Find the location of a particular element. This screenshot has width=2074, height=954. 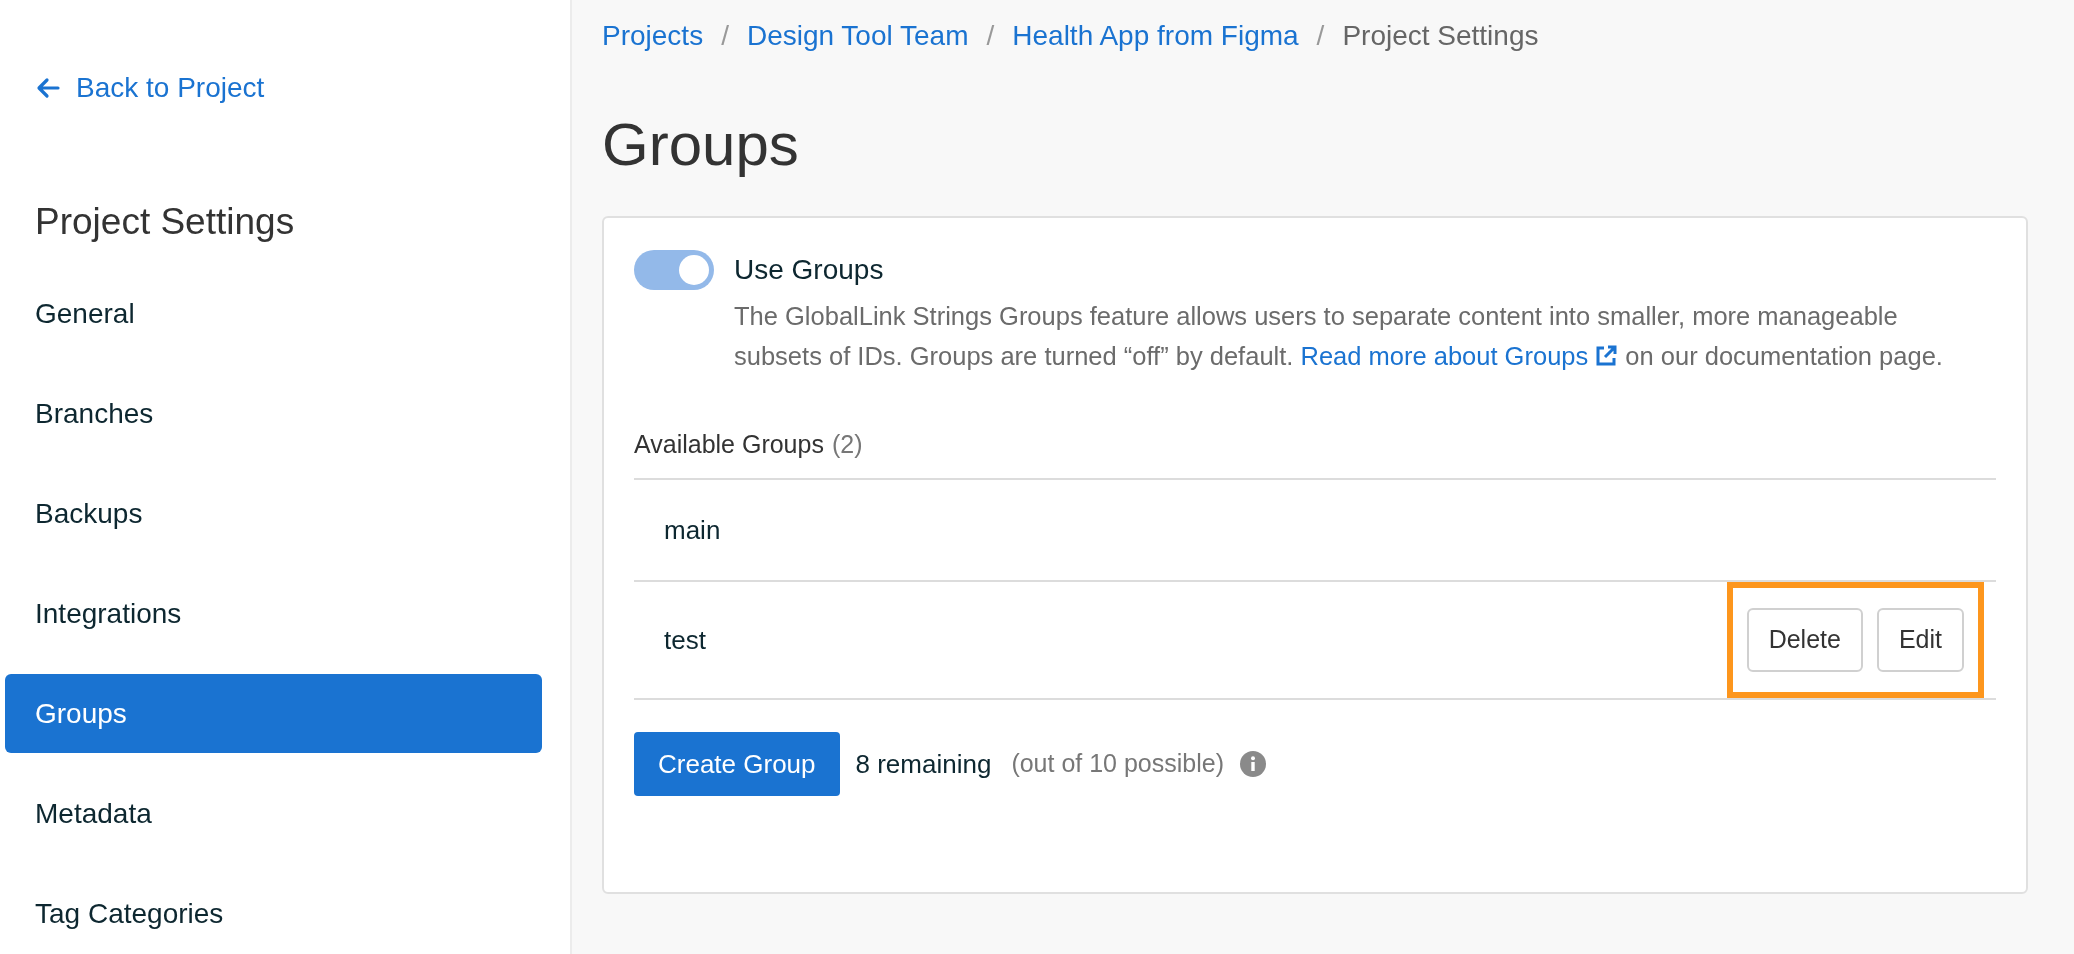

info-icon is located at coordinates (1253, 764).